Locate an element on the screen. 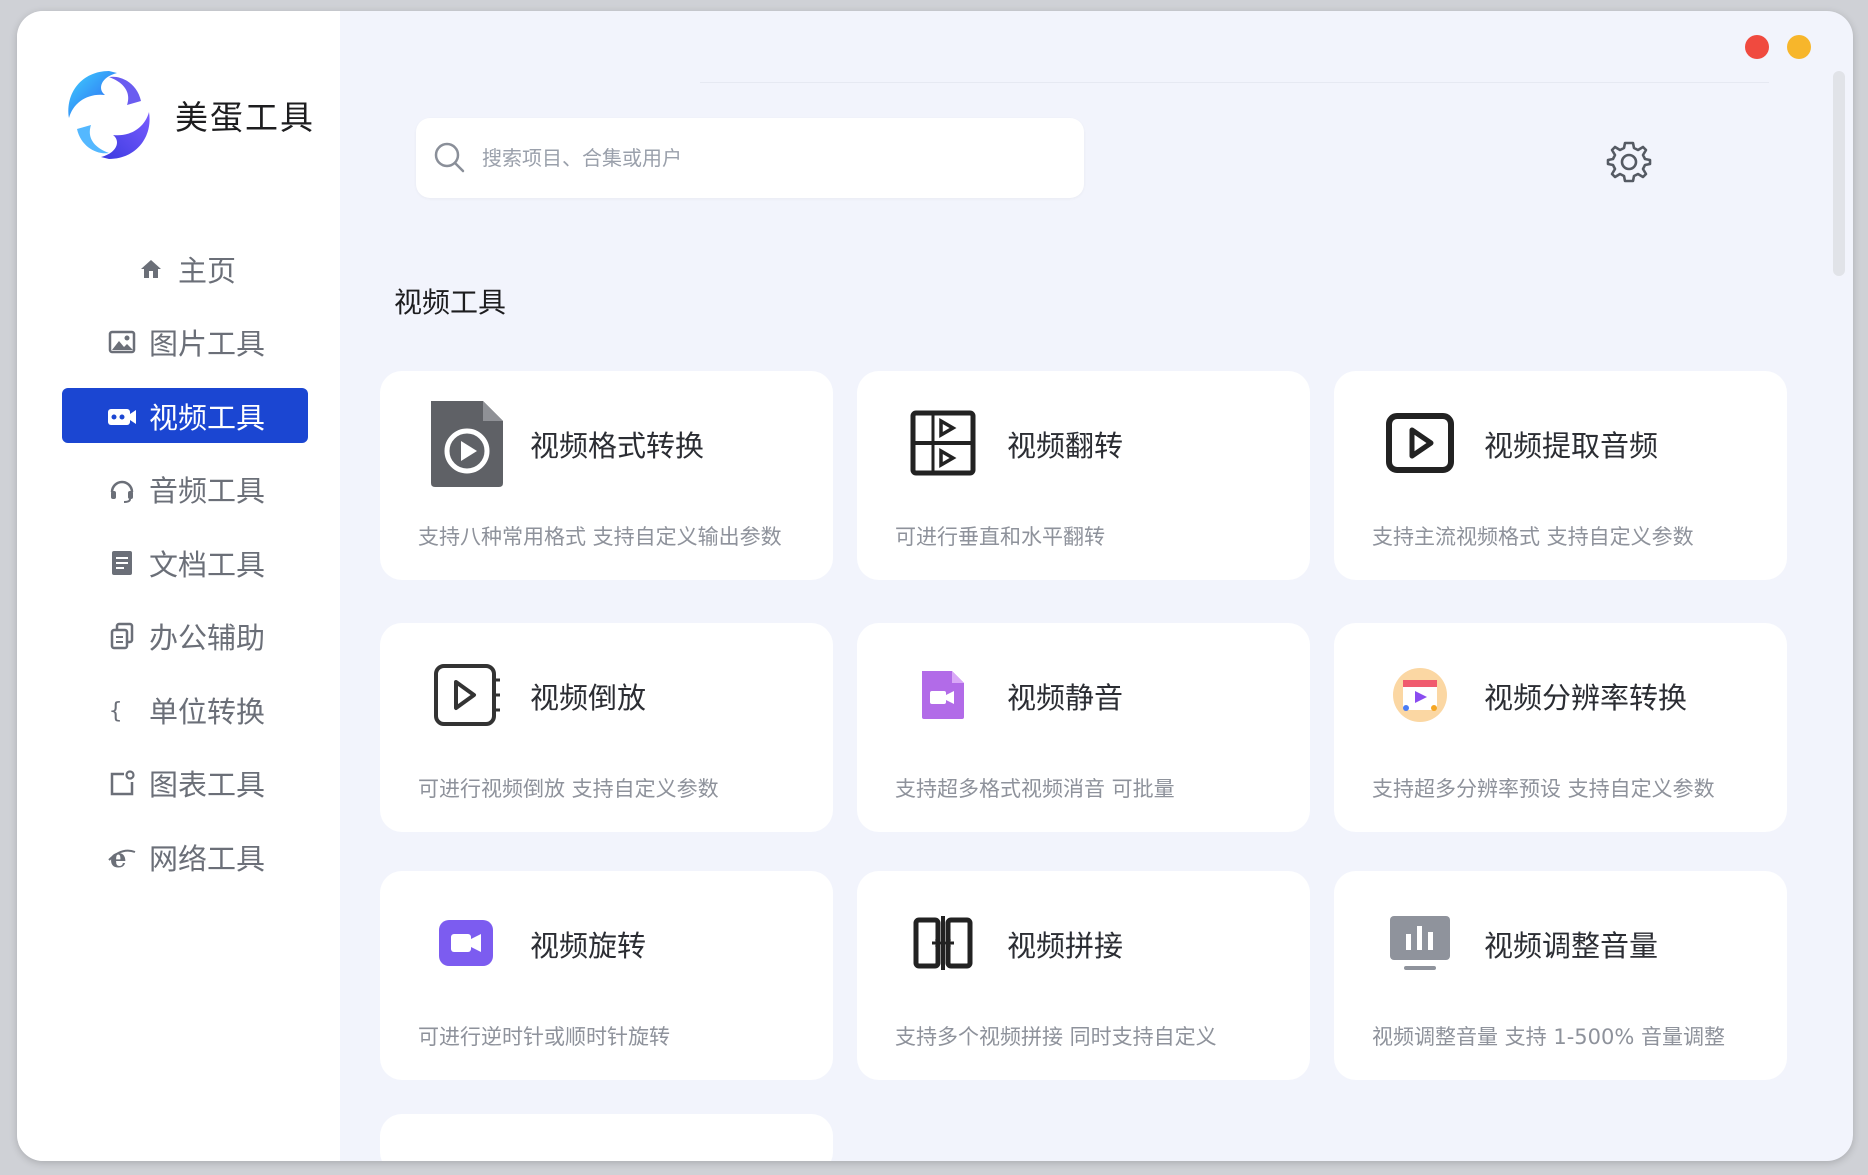  sidebar-item-label: 文档工具 is located at coordinates (206, 564).